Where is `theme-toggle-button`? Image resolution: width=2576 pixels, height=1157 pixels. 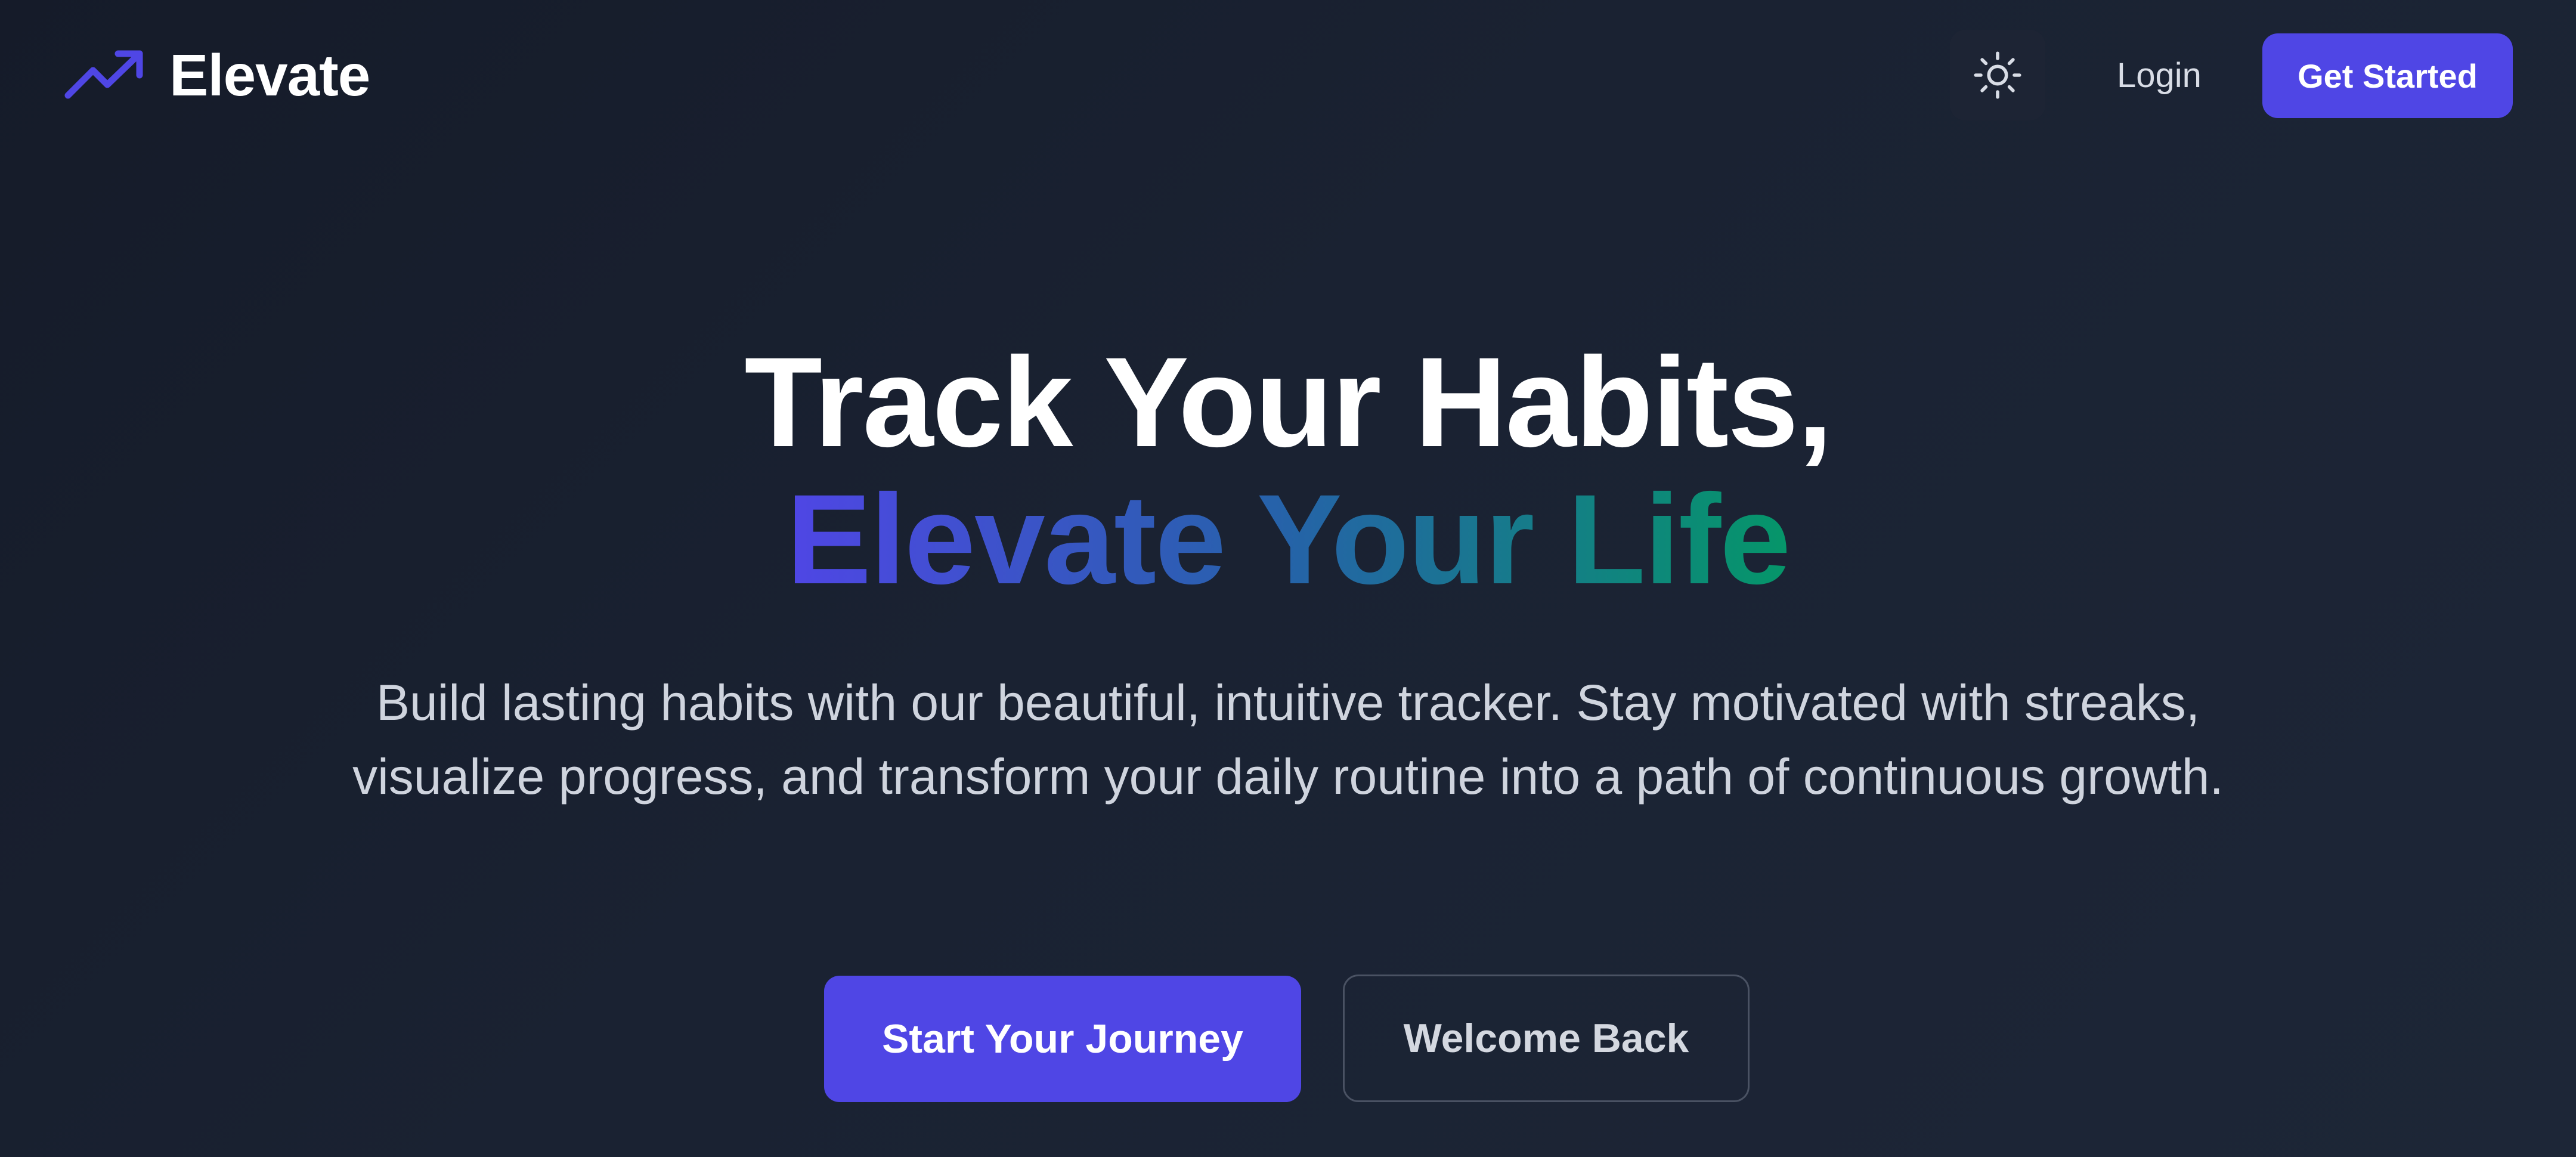
theme-toggle-button is located at coordinates (1997, 75).